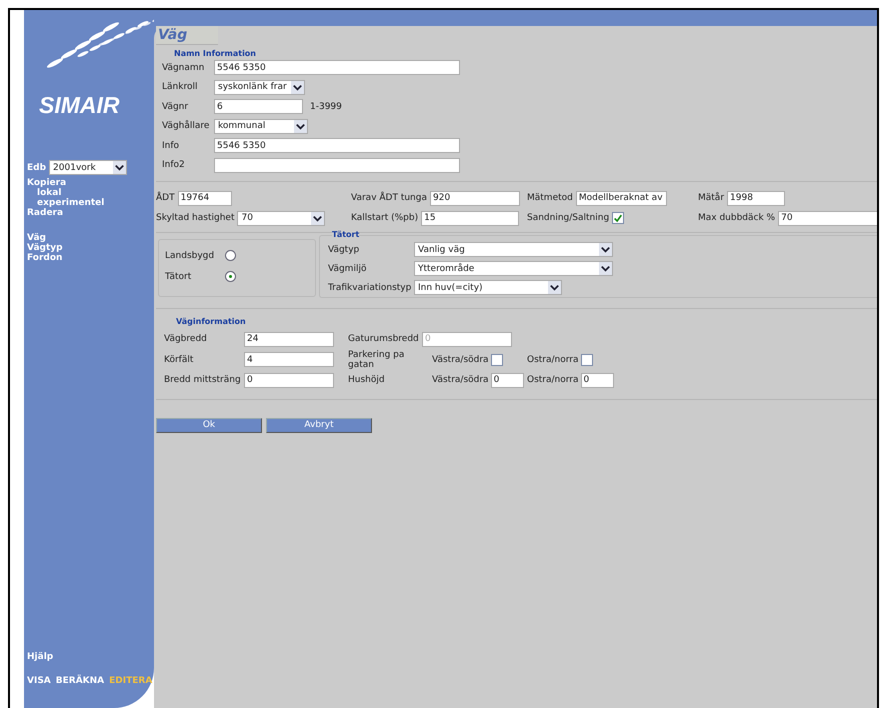  What do you see at coordinates (568, 218) in the screenshot?
I see `field-label: Sandning/Saltning` at bounding box center [568, 218].